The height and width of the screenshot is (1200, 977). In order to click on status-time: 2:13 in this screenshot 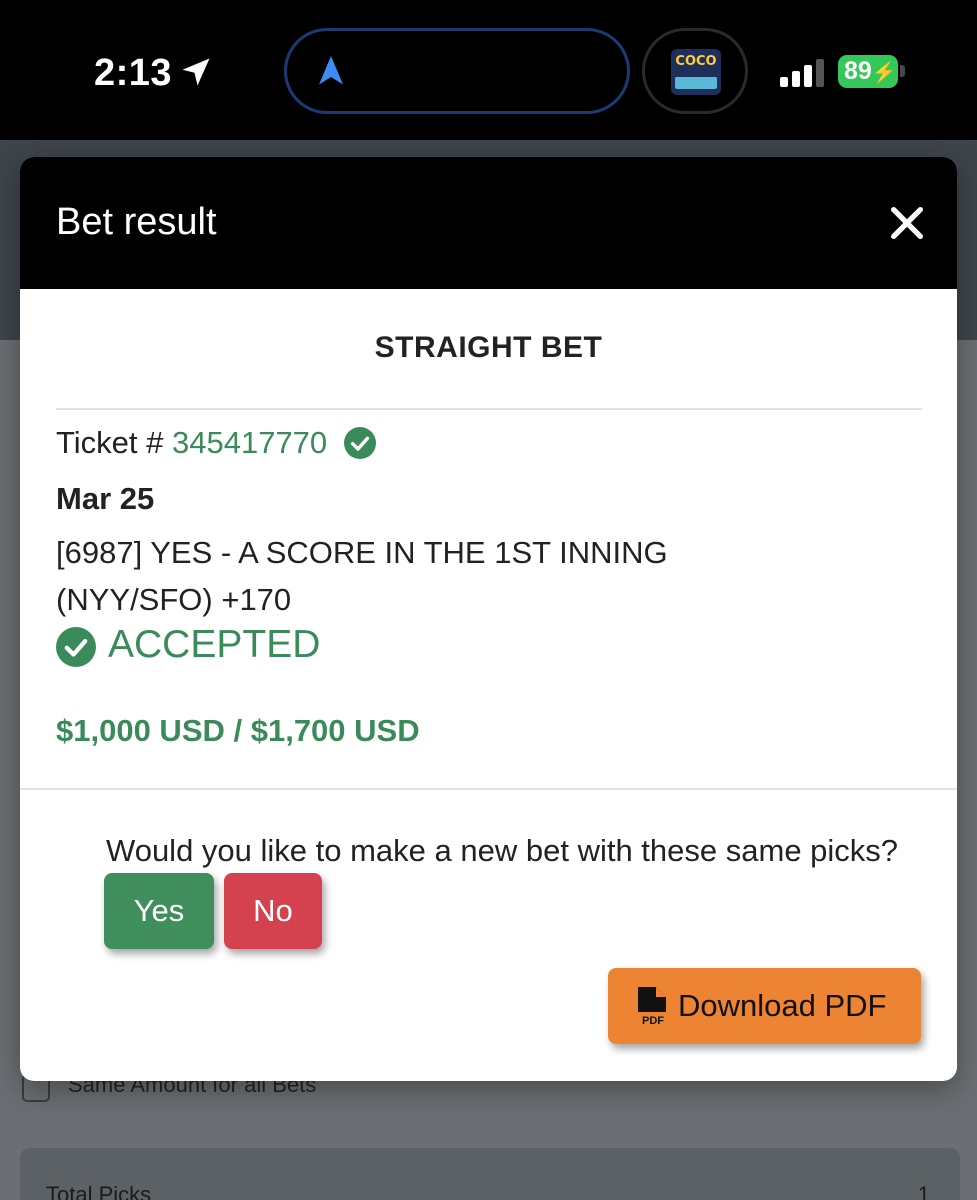, I will do `click(133, 73)`.